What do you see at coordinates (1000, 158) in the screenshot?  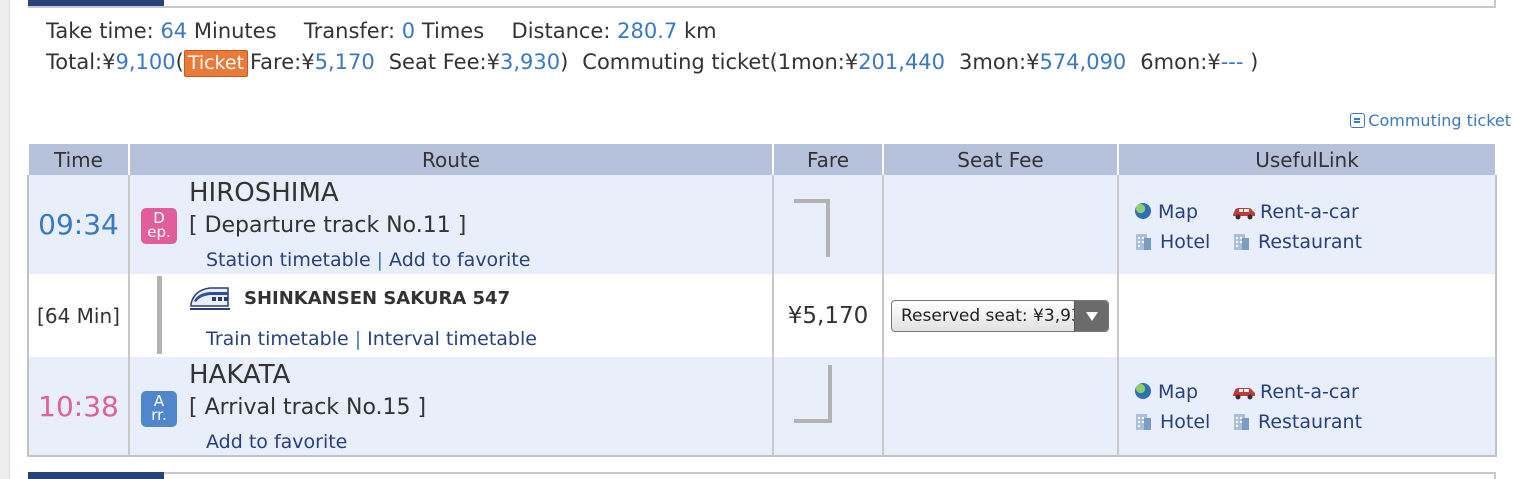 I see `header-seat-fee: Seat Fee` at bounding box center [1000, 158].